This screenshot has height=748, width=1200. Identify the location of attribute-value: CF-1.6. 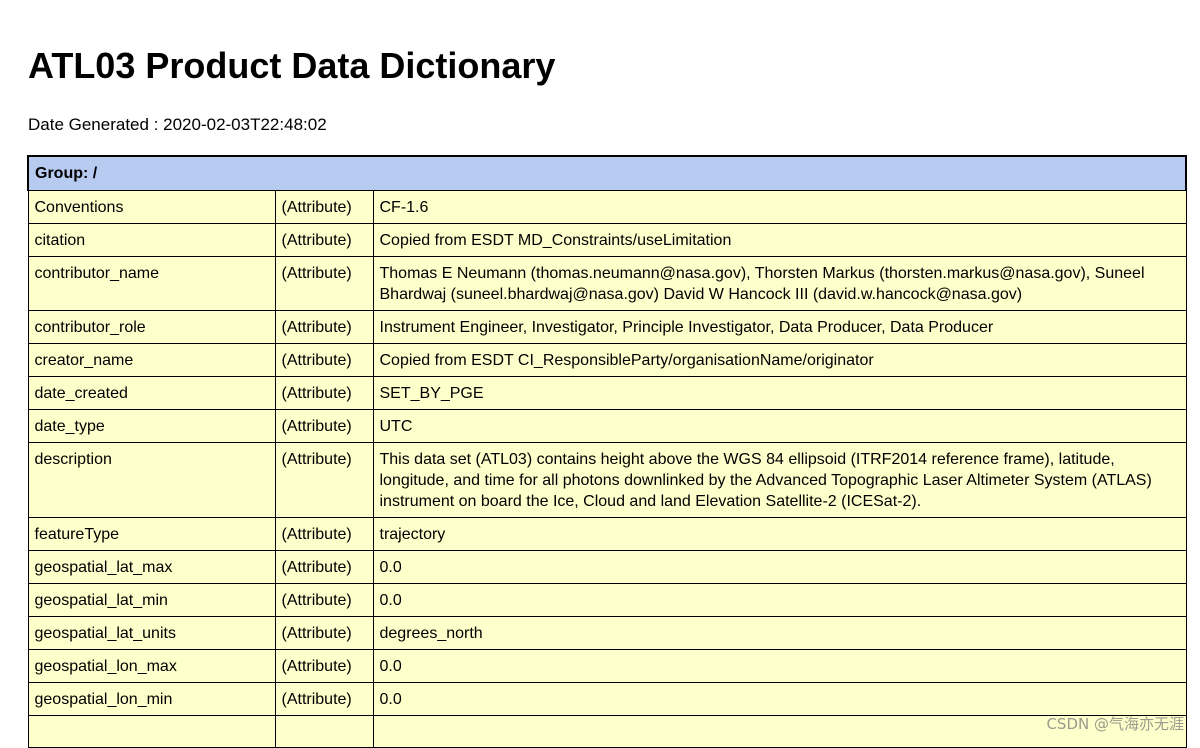
(779, 207).